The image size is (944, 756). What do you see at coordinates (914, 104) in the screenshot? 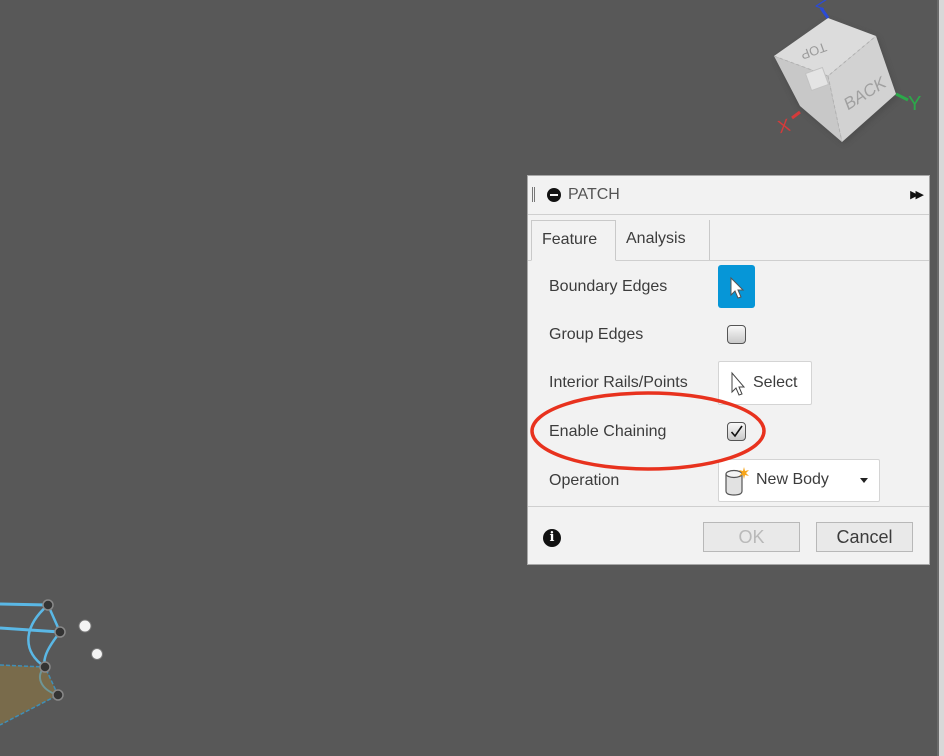
I see `y-axis-label: Y` at bounding box center [914, 104].